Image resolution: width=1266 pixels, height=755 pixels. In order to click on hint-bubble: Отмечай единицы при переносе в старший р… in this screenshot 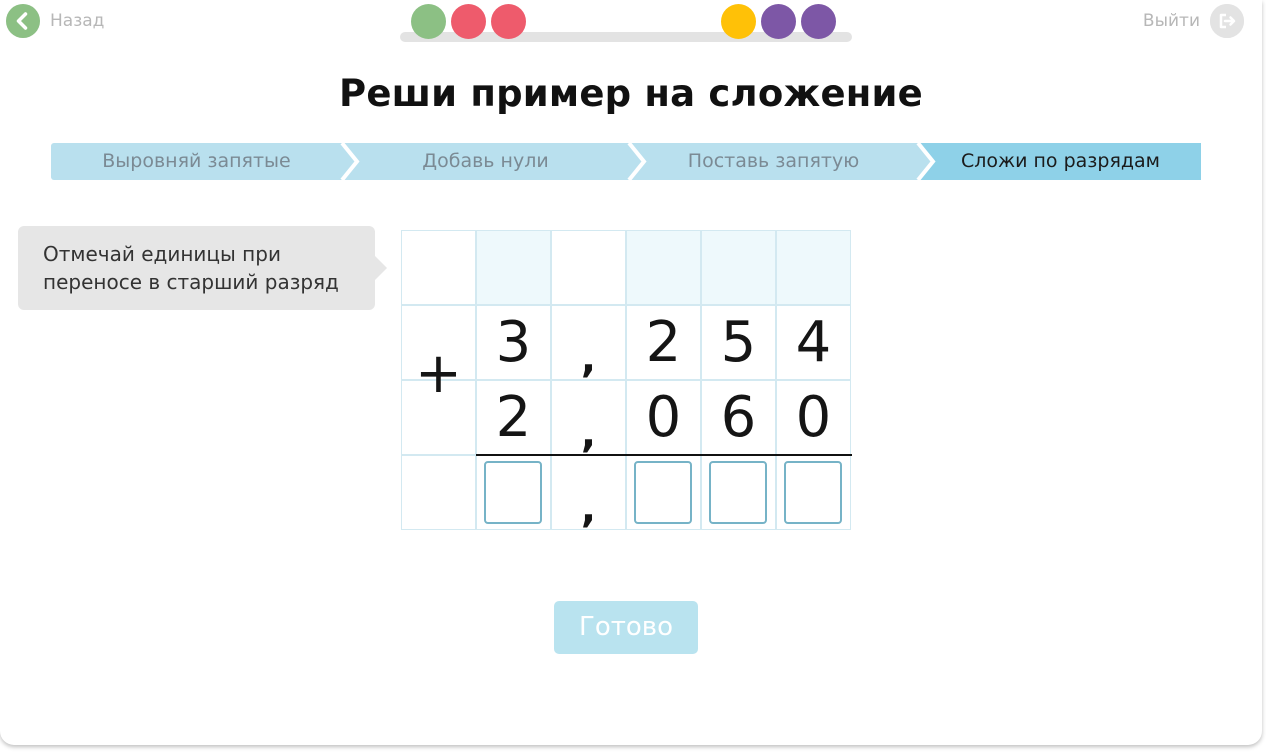, I will do `click(202, 268)`.